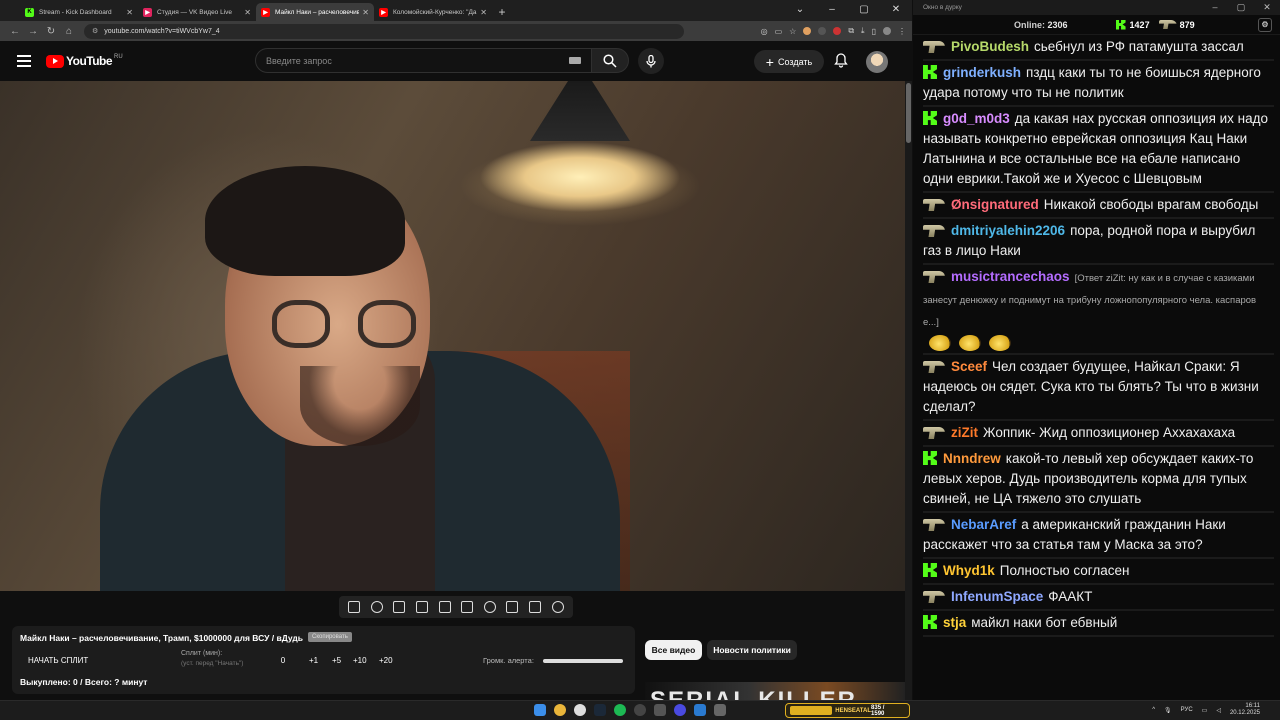 Image resolution: width=1280 pixels, height=720 pixels. Describe the element at coordinates (1168, 710) in the screenshot. I see `mic-tray-icon: 🎙︎` at that location.